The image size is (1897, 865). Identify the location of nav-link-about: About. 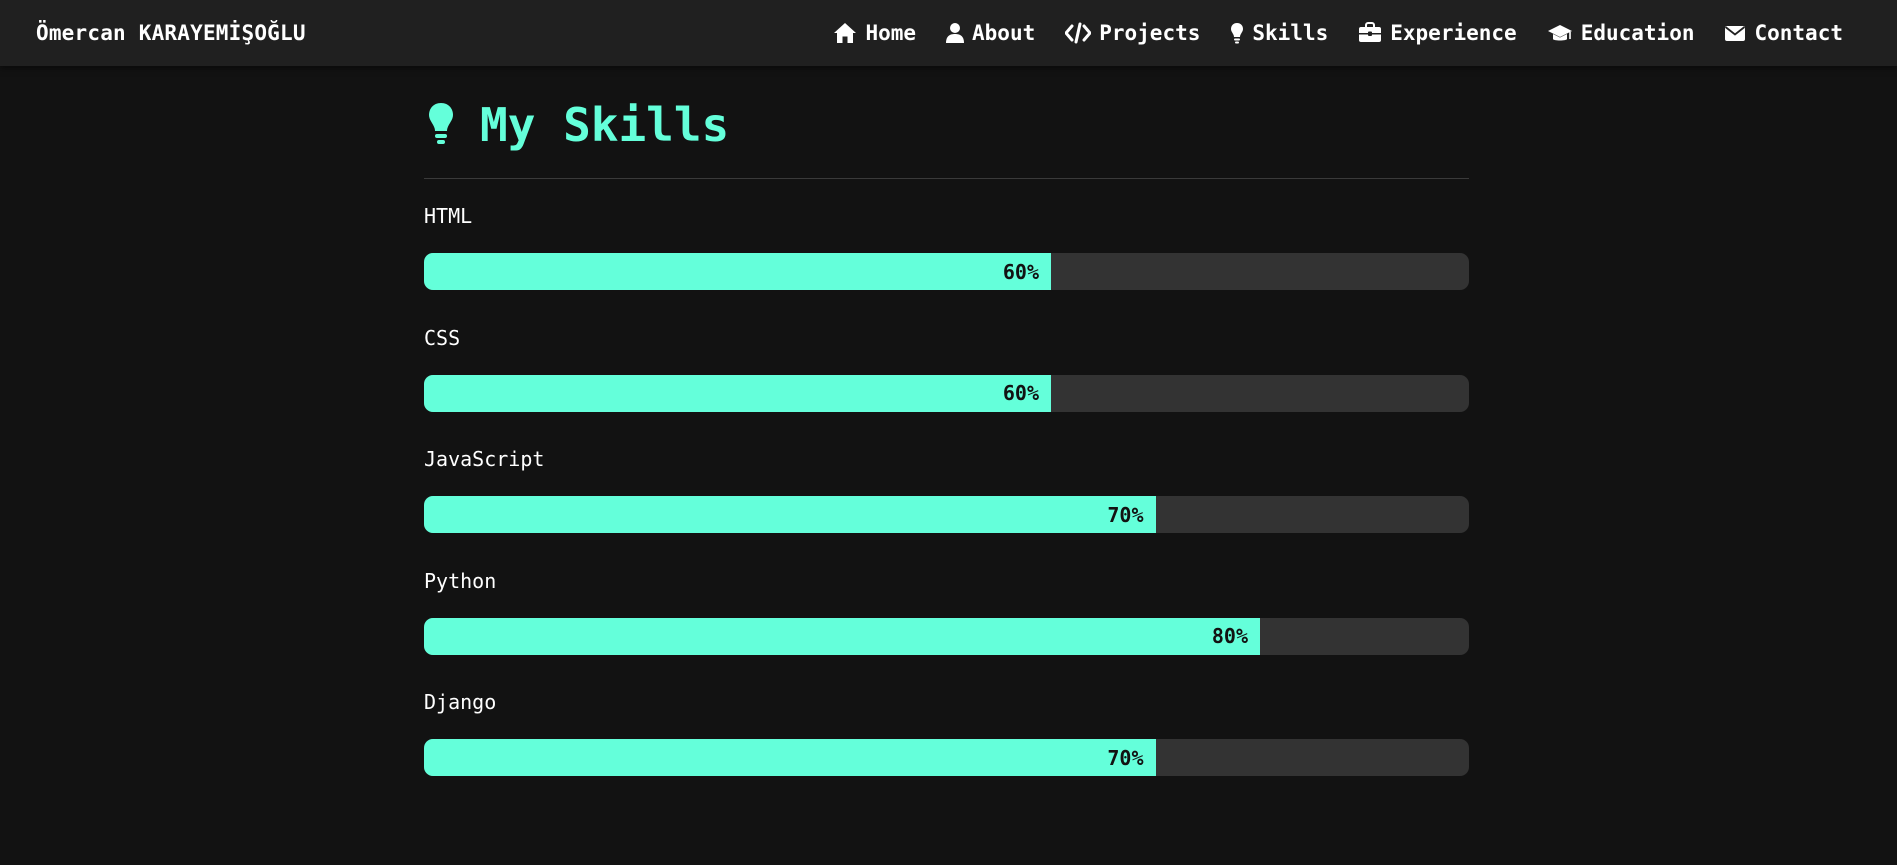
(990, 33).